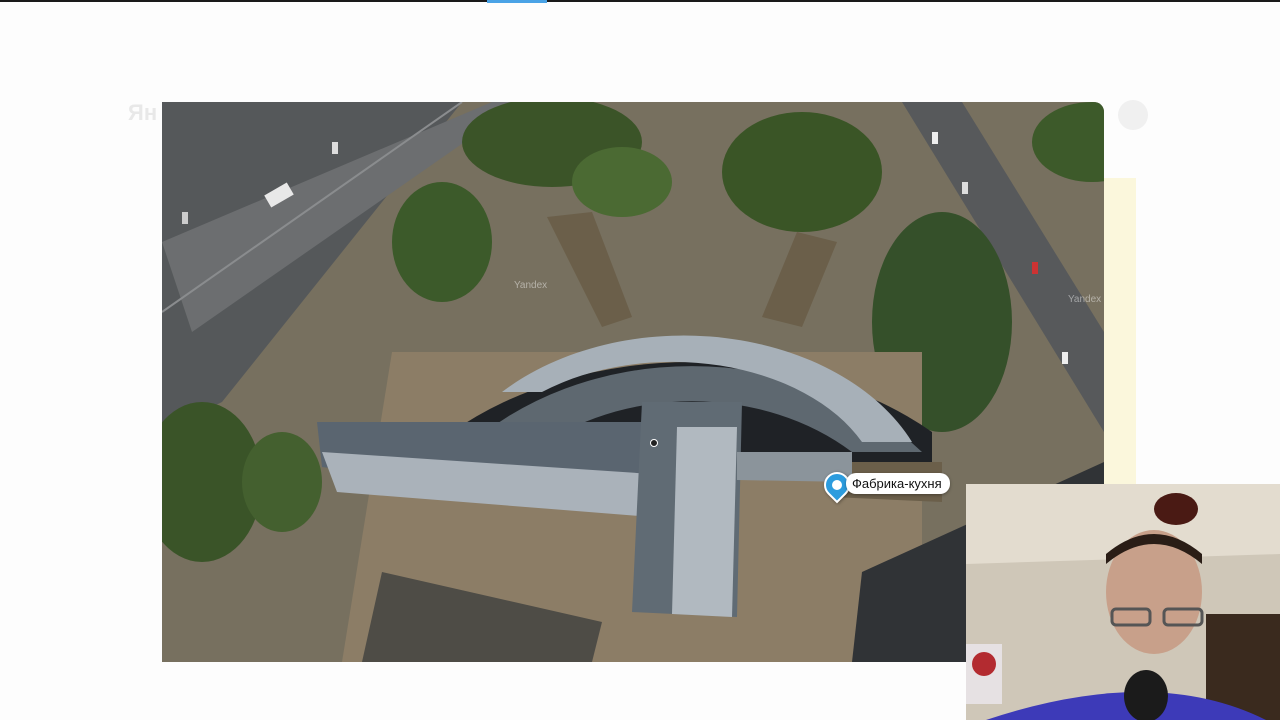  What do you see at coordinates (1120, 333) in the screenshot?
I see `background-sidebar-strip` at bounding box center [1120, 333].